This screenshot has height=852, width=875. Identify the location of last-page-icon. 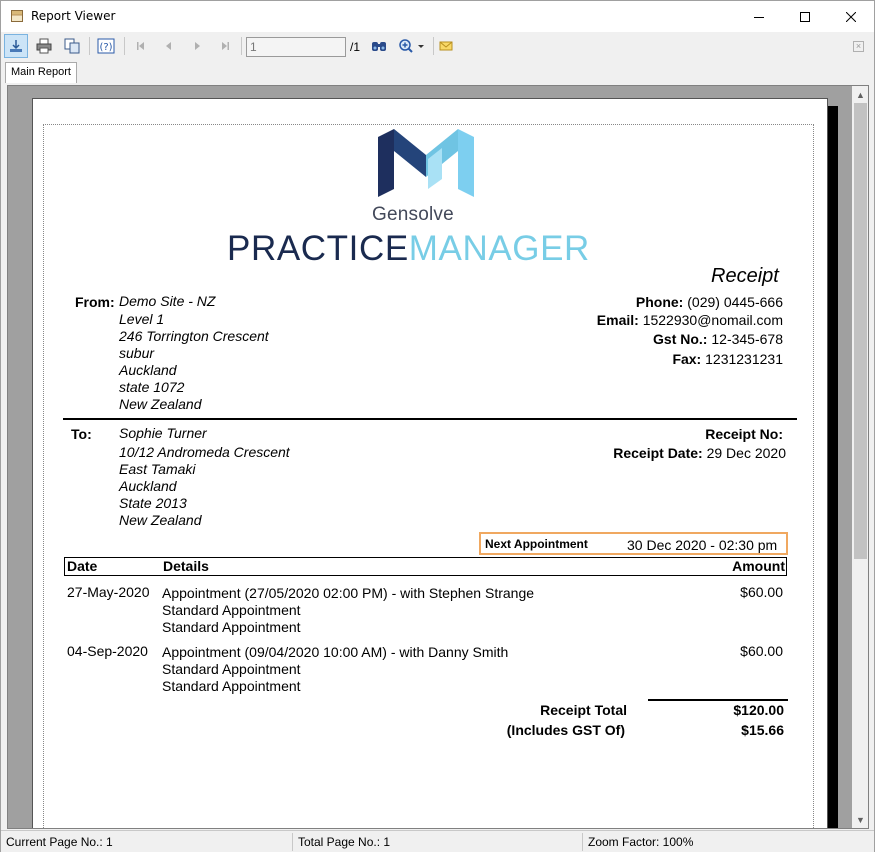
(225, 46).